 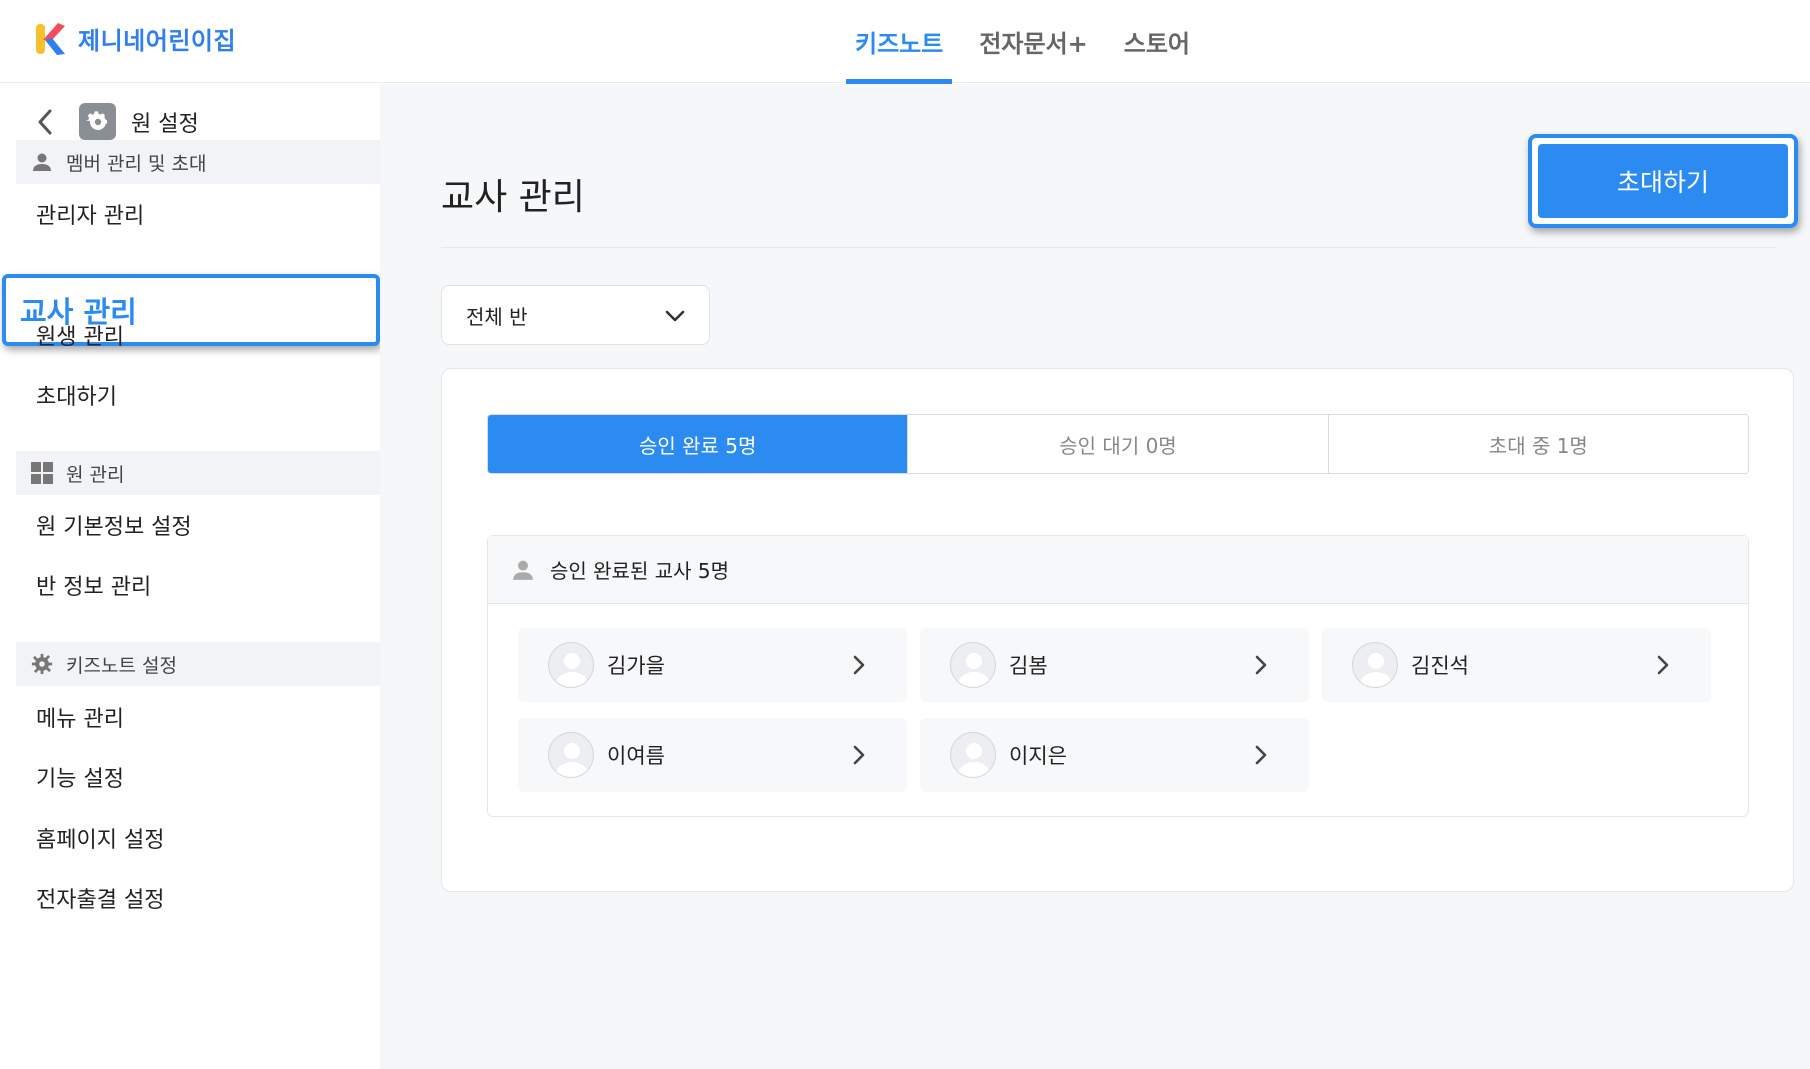 I want to click on teacher-list-title: 승인 완료된 교사 5명, so click(x=639, y=571).